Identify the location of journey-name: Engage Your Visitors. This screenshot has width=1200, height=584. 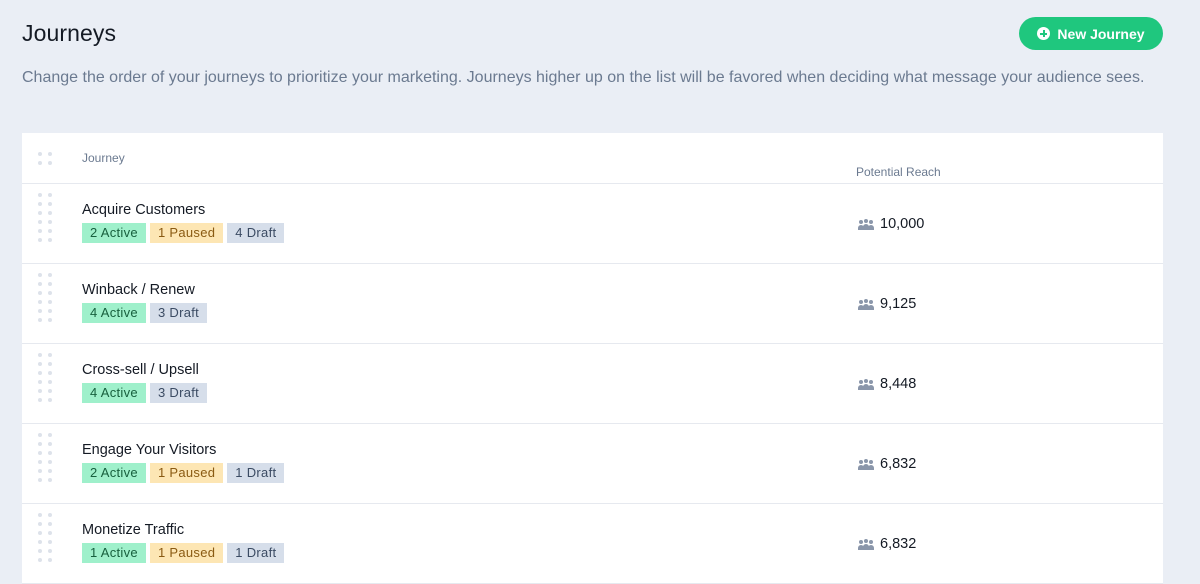
(149, 450).